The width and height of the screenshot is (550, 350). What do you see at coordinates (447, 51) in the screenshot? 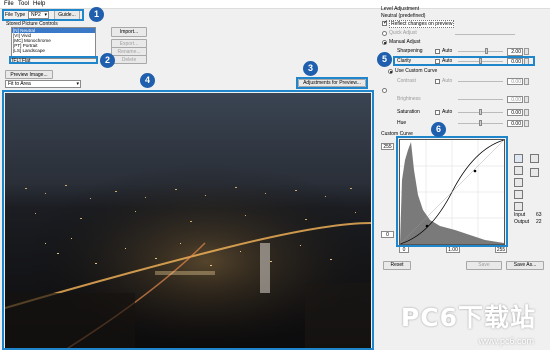
I see `sharpening-auto-label: Auto` at bounding box center [447, 51].